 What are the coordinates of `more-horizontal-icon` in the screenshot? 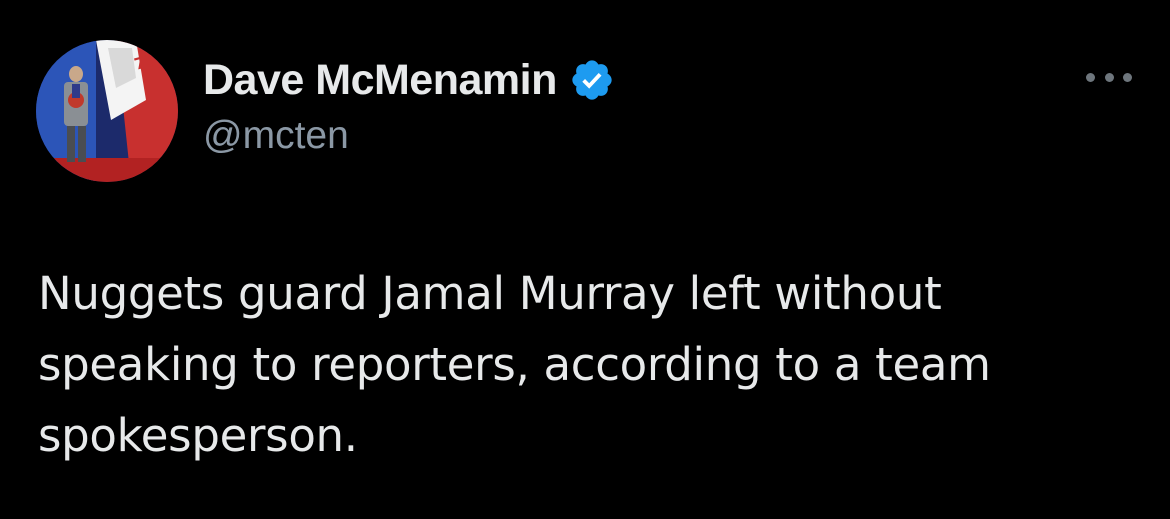 It's located at (1109, 77).